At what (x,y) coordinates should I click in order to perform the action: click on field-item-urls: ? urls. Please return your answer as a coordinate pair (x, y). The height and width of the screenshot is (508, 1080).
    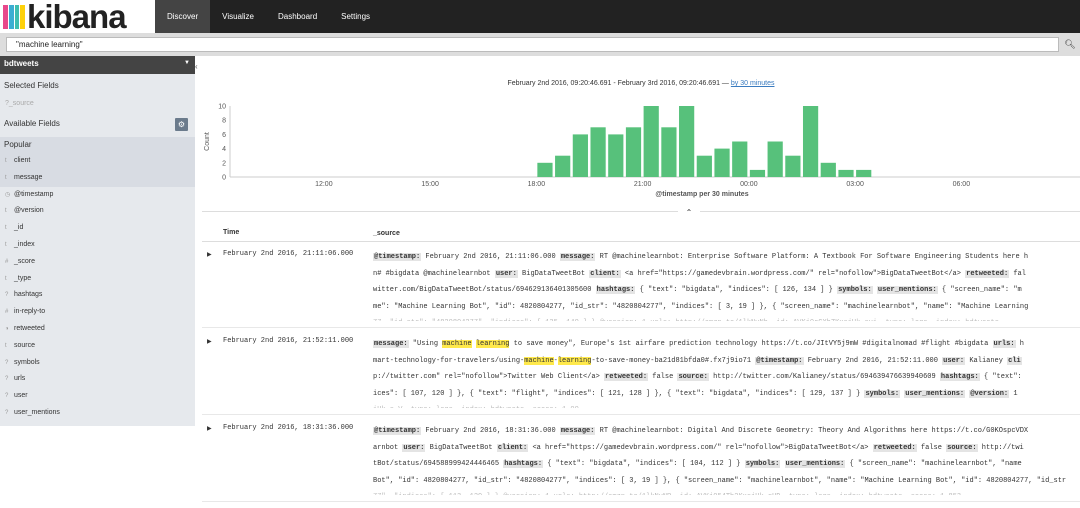
    Looking at the image, I should click on (97, 379).